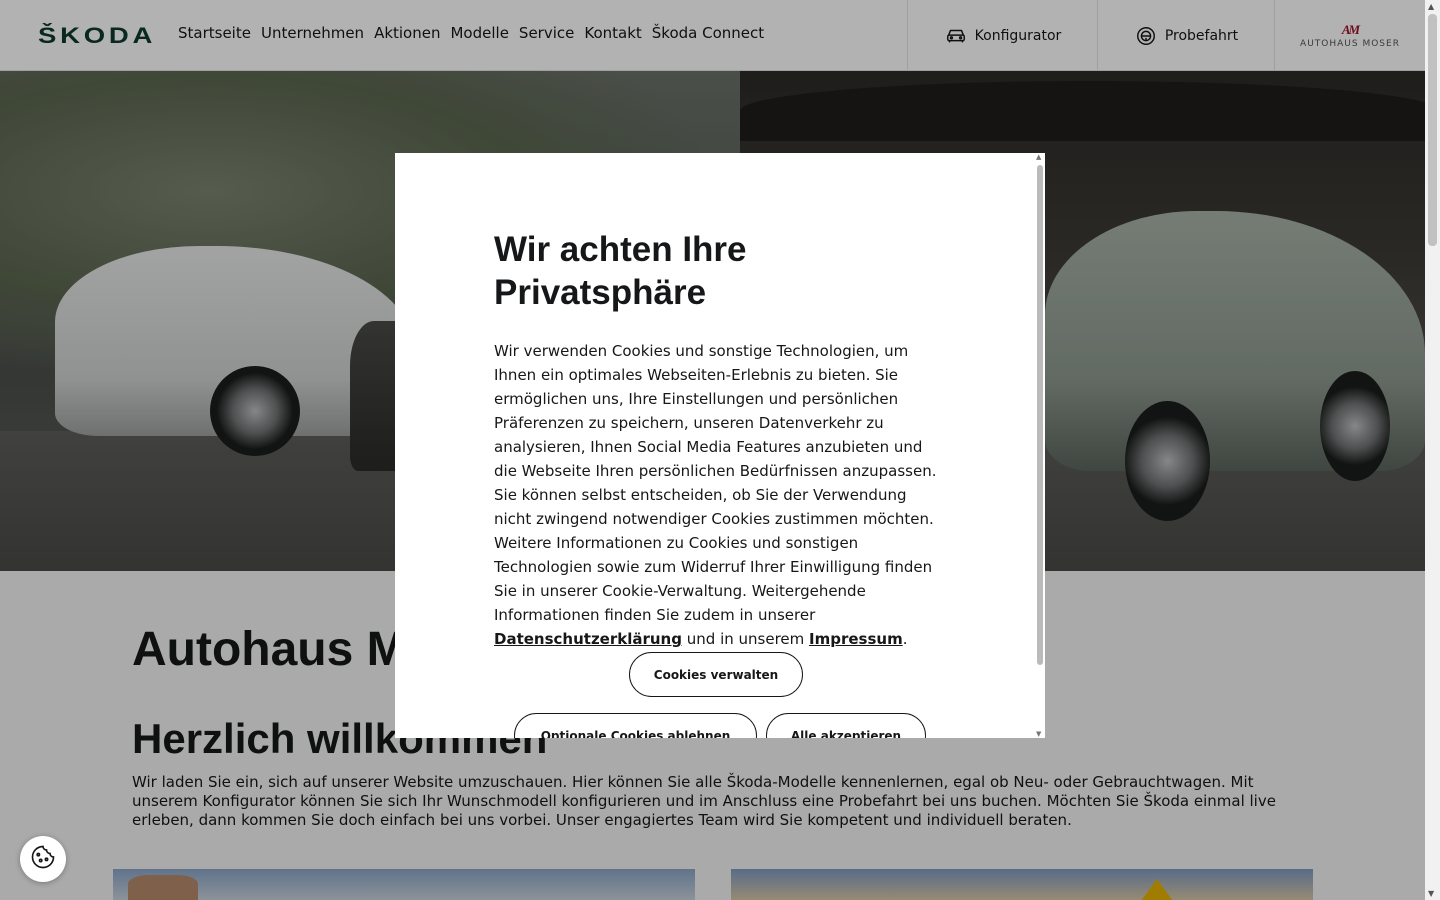  Describe the element at coordinates (635, 725) in the screenshot. I see `reject-optional-cookies-button: Optionale Cookies ablehnen` at that location.